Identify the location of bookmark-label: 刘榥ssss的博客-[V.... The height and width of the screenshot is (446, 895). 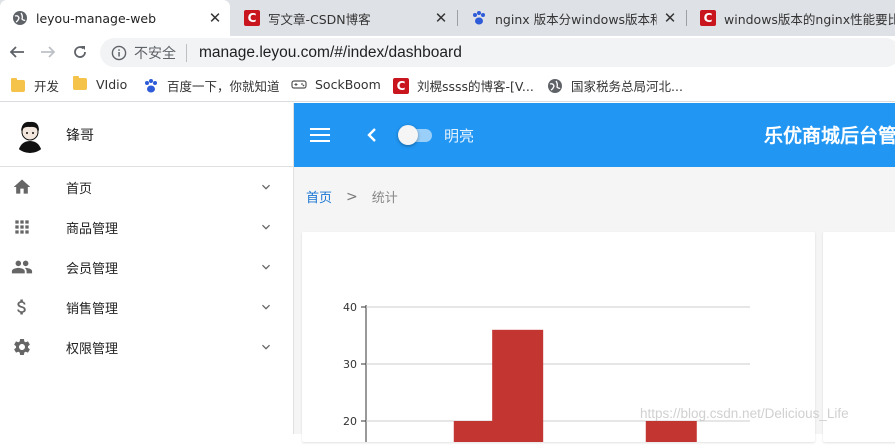
(475, 86).